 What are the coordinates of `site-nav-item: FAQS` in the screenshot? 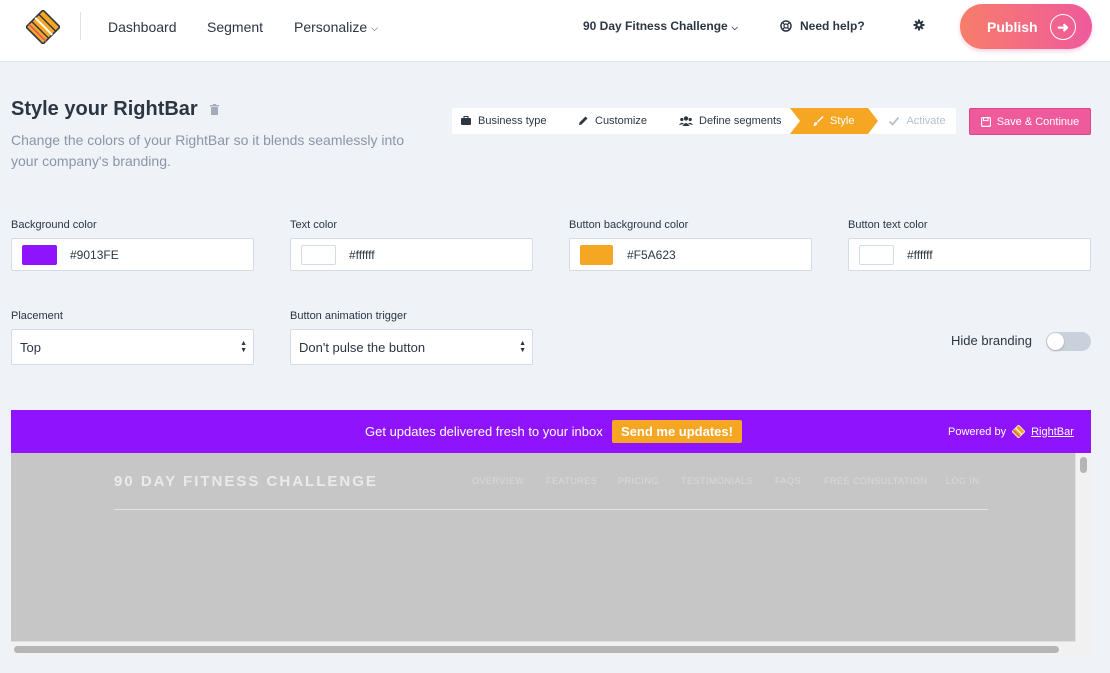 It's located at (788, 481).